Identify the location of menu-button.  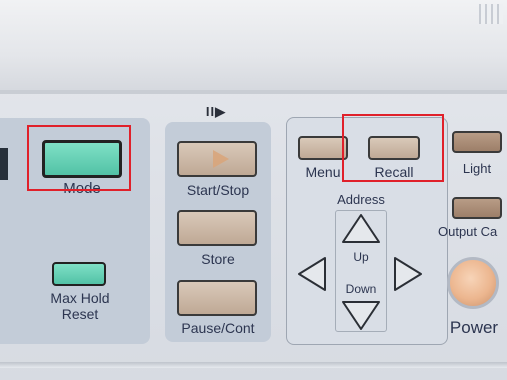
(323, 148).